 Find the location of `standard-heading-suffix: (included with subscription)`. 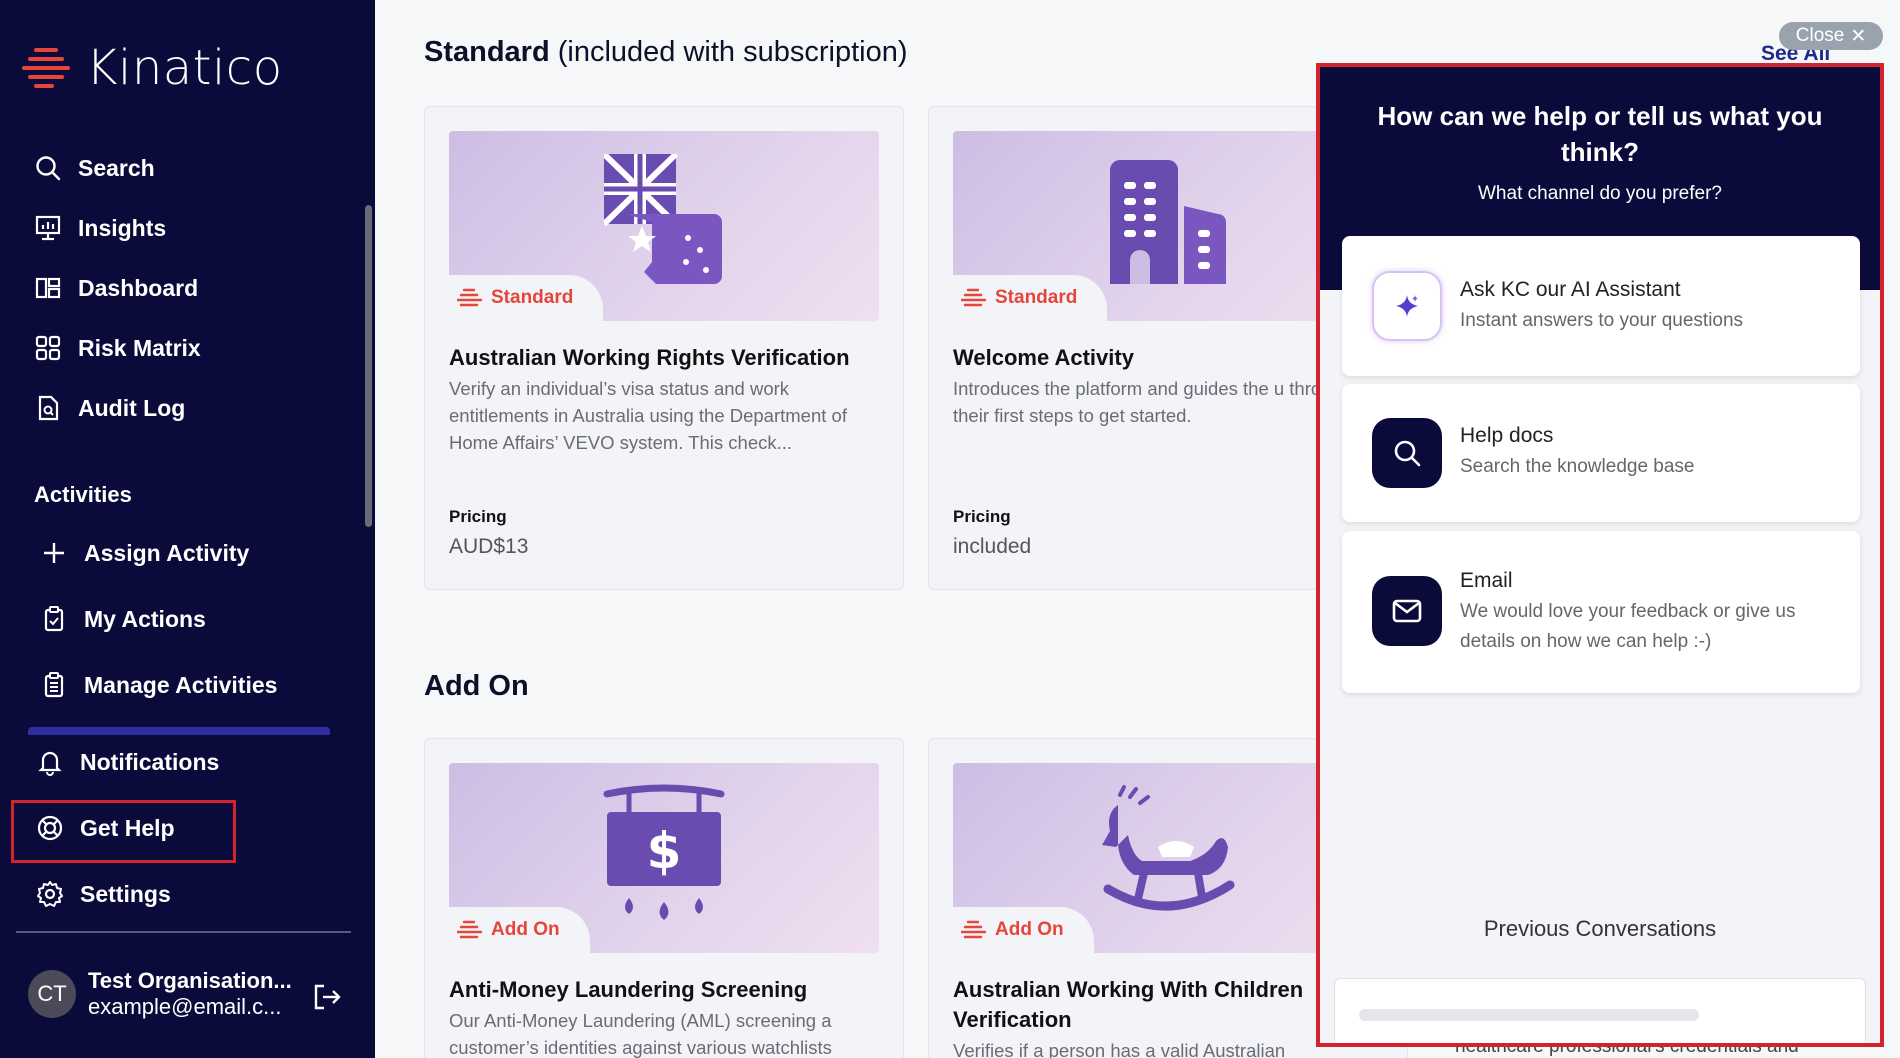

standard-heading-suffix: (included with subscription) is located at coordinates (728, 52).